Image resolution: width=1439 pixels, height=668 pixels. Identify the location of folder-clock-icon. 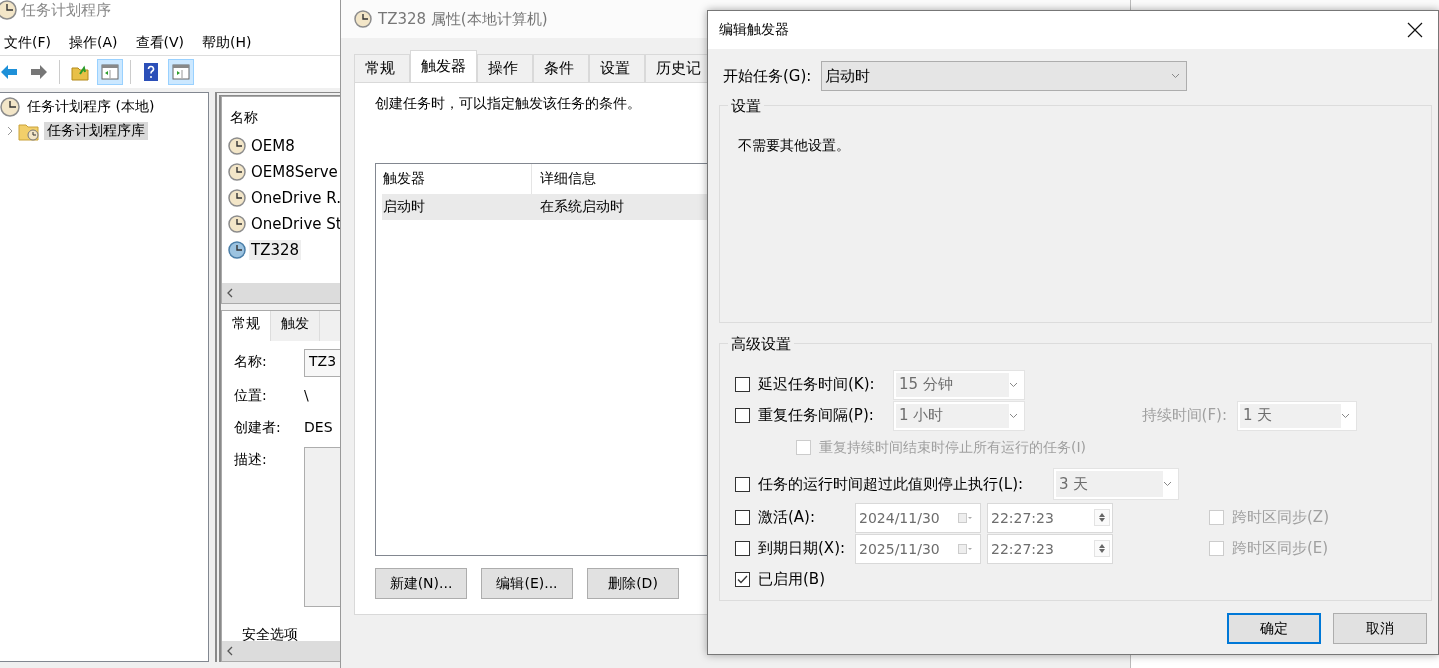
(29, 131).